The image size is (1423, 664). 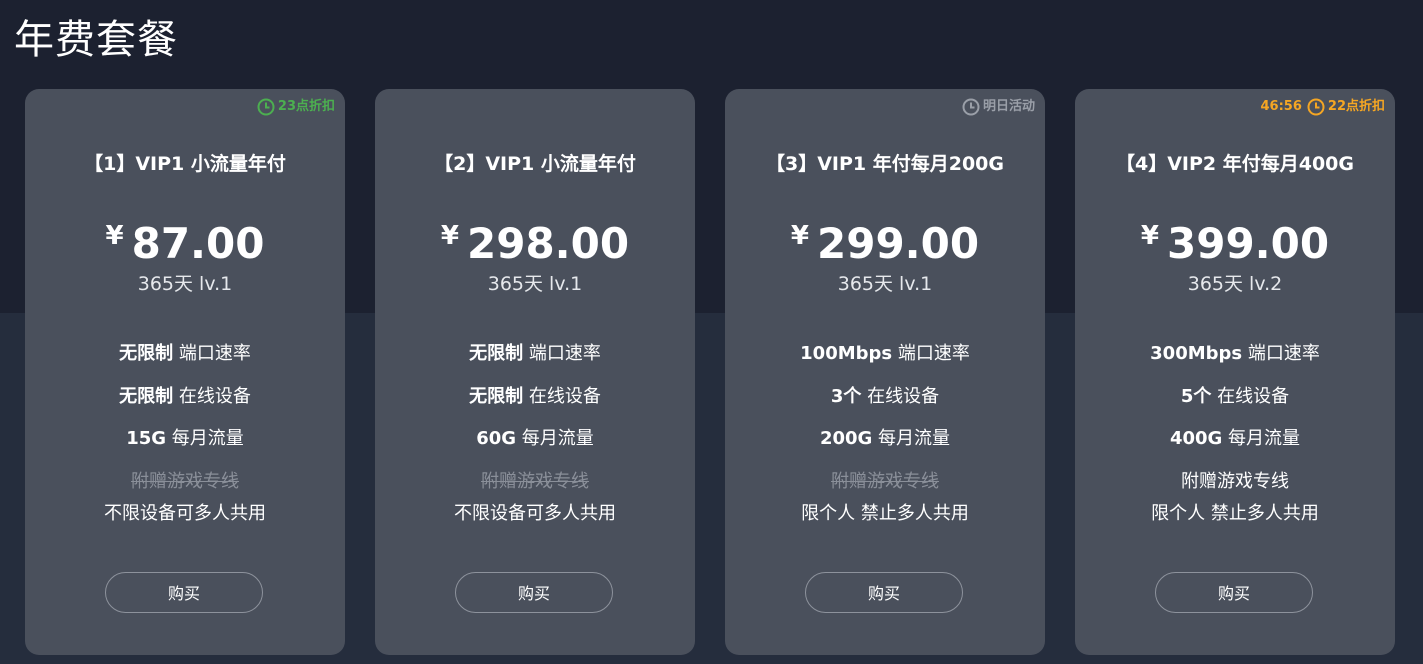 What do you see at coordinates (548, 243) in the screenshot?
I see `price-amount: 298.00` at bounding box center [548, 243].